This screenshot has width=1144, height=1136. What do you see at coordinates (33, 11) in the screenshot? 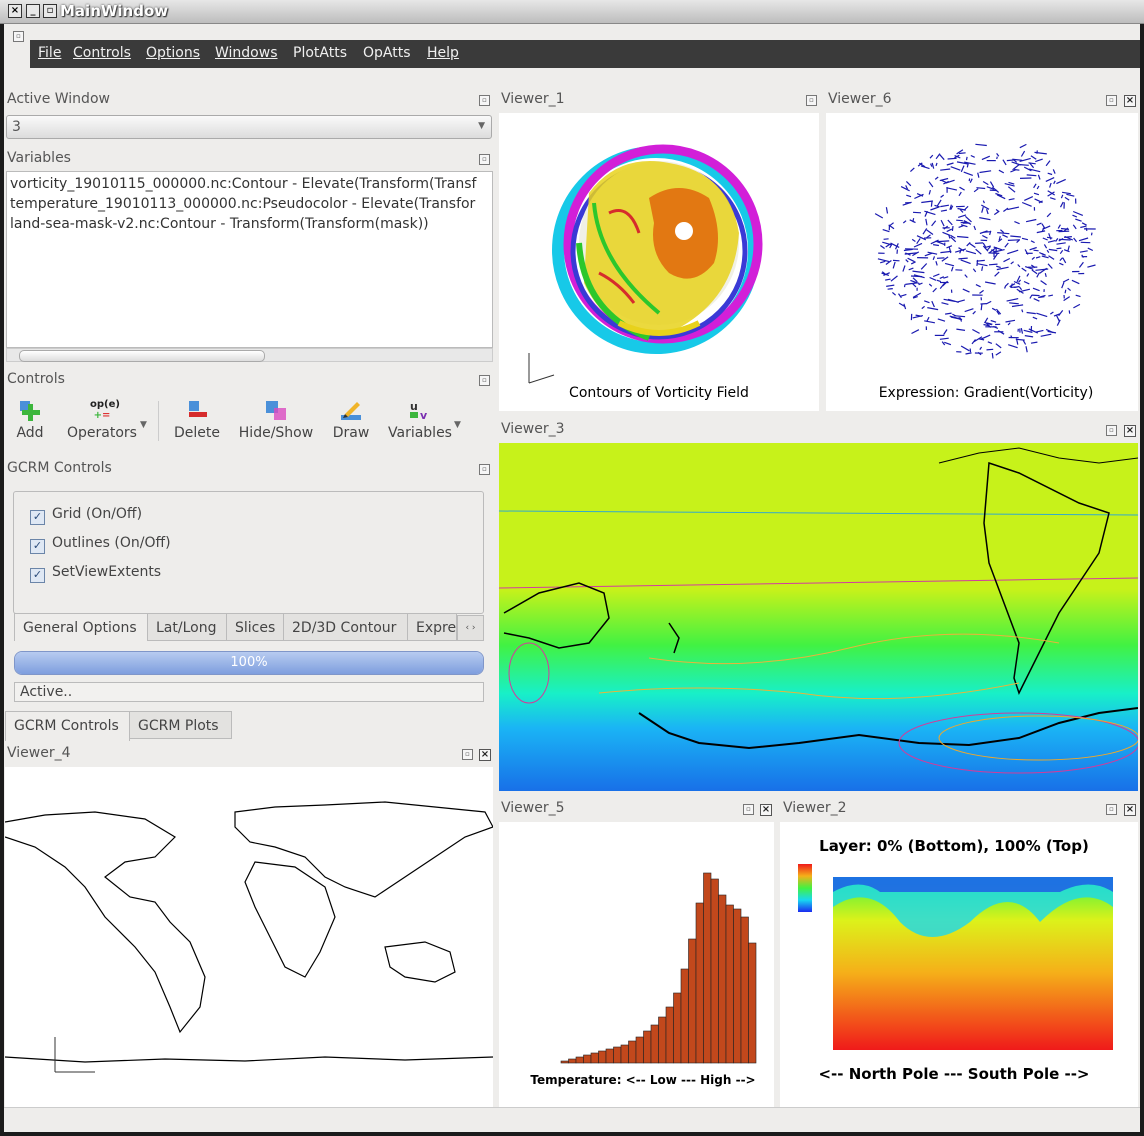
I see `minimize-window-button: _` at bounding box center [33, 11].